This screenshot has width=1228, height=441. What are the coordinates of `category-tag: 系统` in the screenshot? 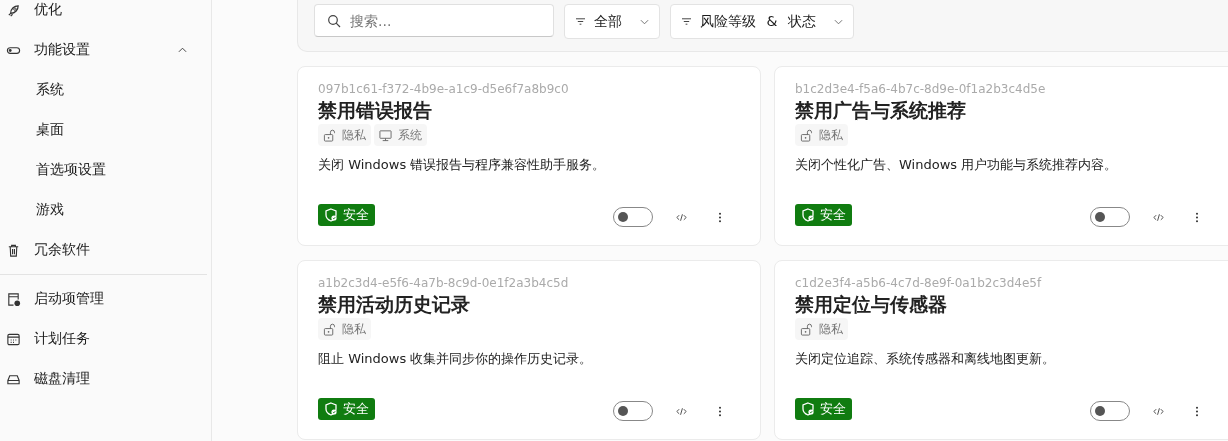 It's located at (400, 135).